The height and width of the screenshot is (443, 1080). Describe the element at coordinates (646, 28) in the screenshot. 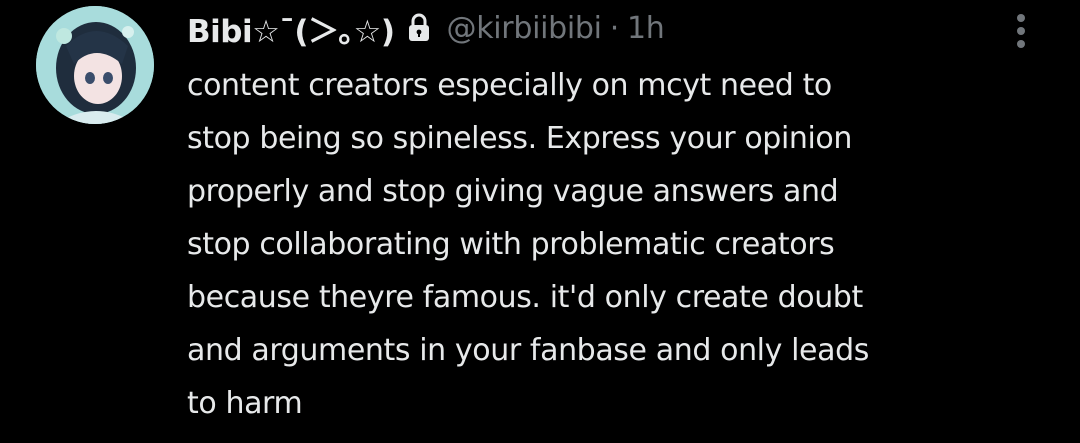

I see `timestamp: 1h` at that location.